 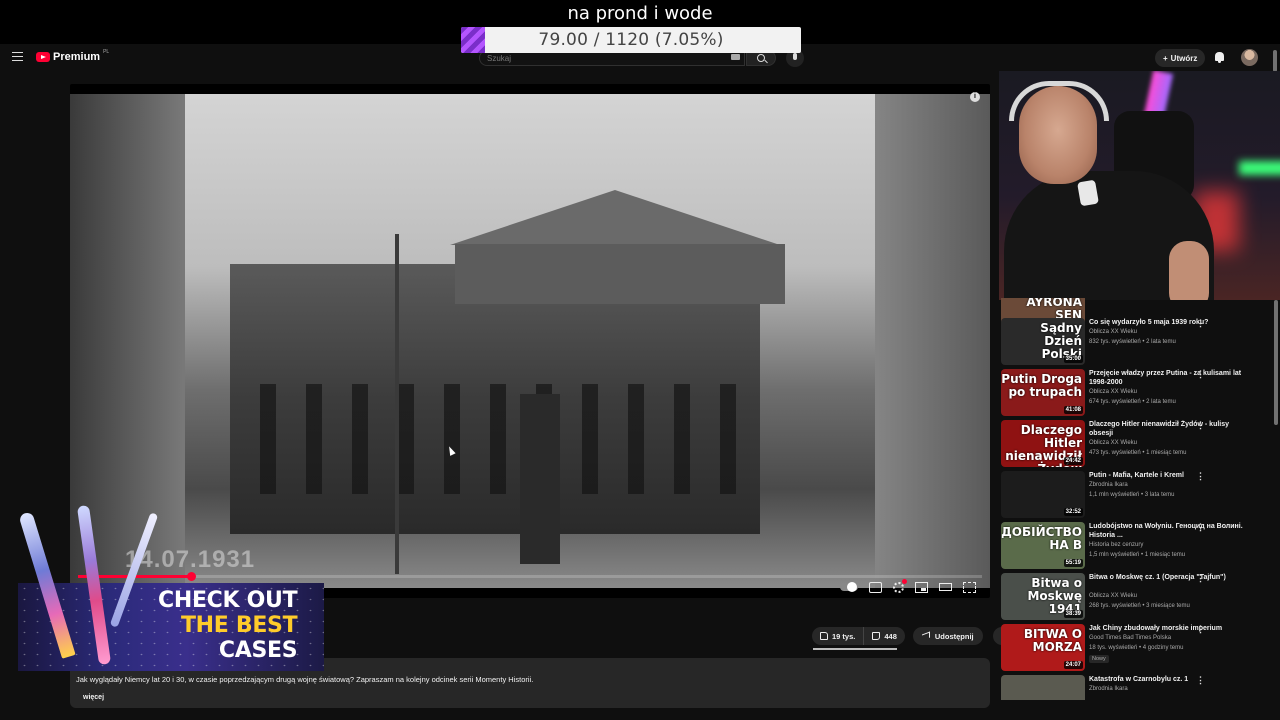 What do you see at coordinates (1073, 410) in the screenshot?
I see `duration-badge: 41:08` at bounding box center [1073, 410].